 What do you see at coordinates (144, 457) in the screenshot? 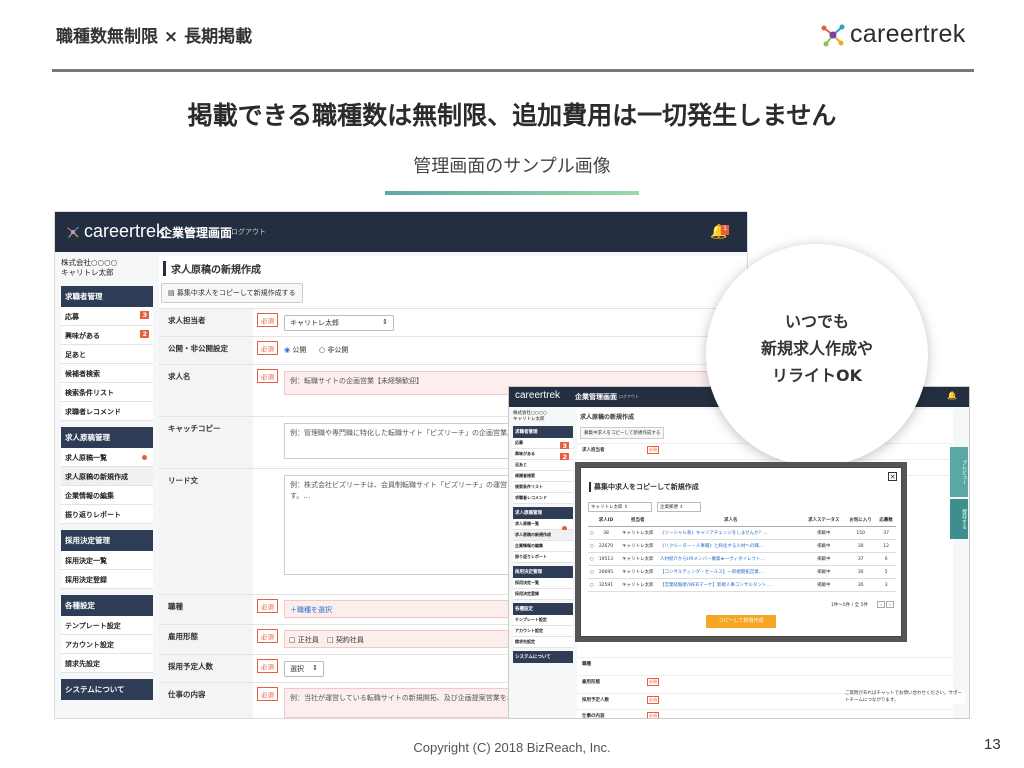
I see `alert-dot` at bounding box center [144, 457].